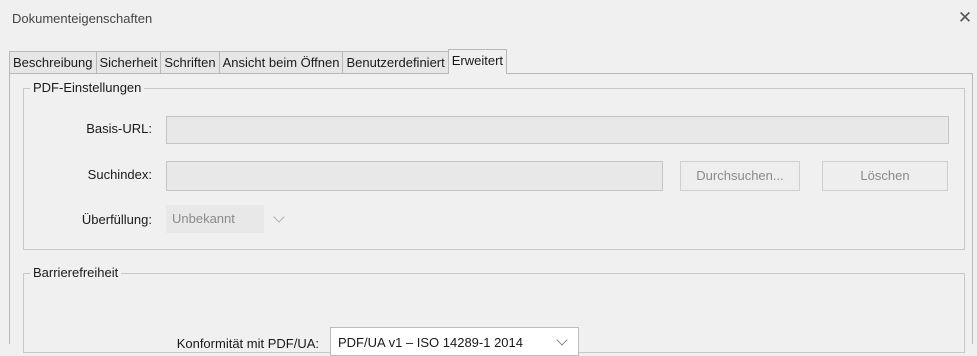 The image size is (977, 356). What do you see at coordinates (87, 87) in the screenshot?
I see `pdf-settings-legend: PDF-Einstellungen` at bounding box center [87, 87].